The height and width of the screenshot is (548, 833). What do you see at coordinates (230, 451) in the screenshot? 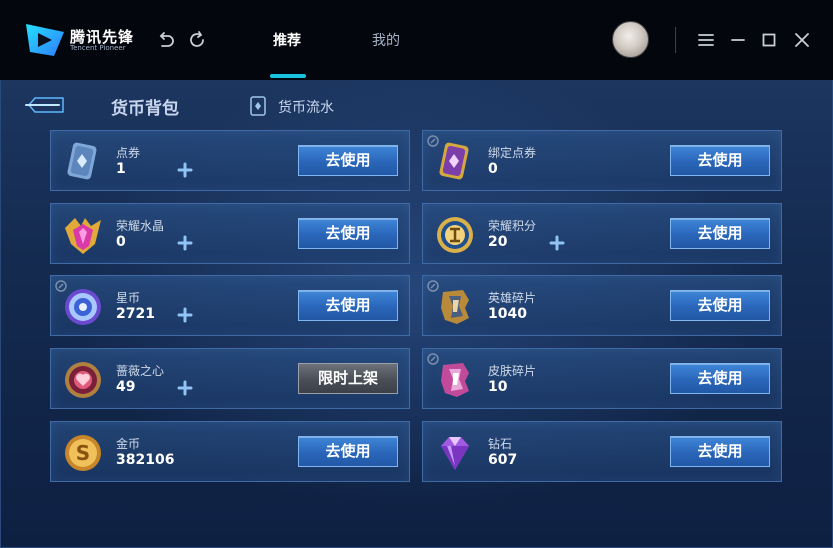
I see `currency-card-gold-coin: S 金币 382106 去使用` at bounding box center [230, 451].